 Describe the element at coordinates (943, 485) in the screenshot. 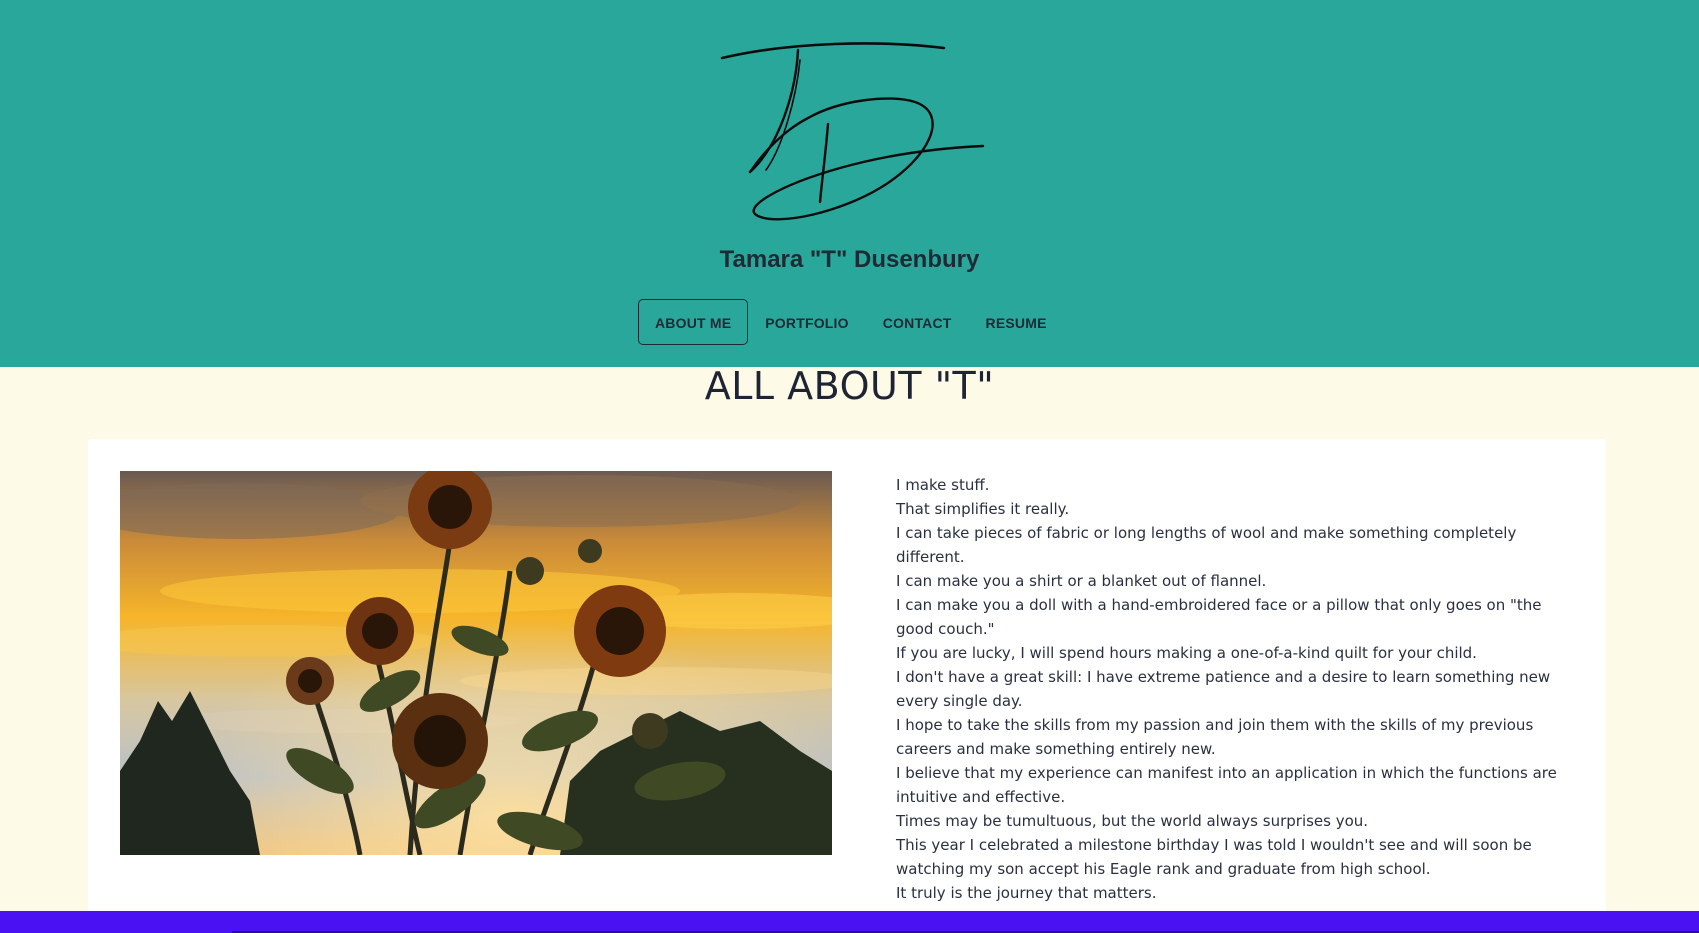

I see `bio-line: I make stuff.` at that location.